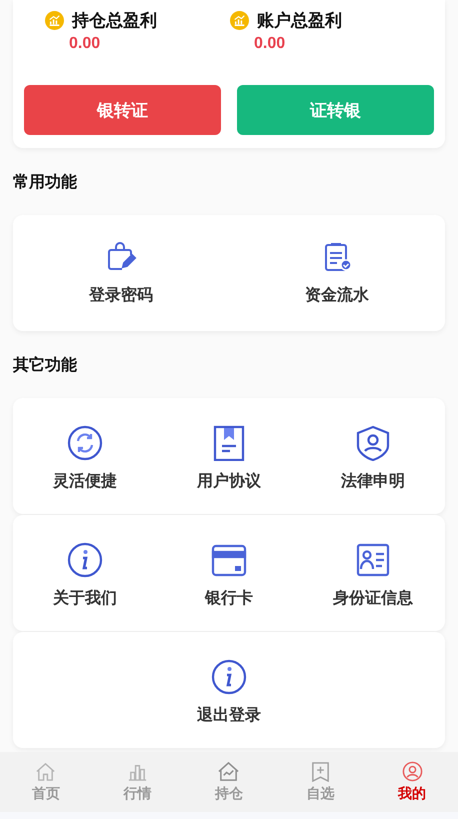 This screenshot has height=819, width=458. Describe the element at coordinates (85, 442) in the screenshot. I see `refresh-icon` at that location.